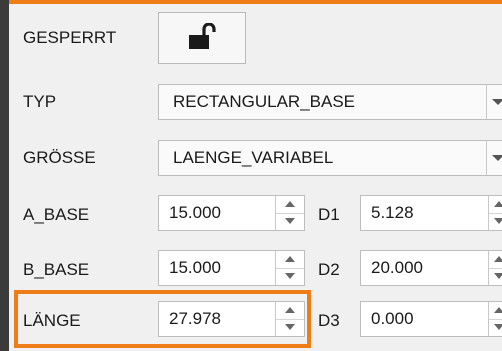 The width and height of the screenshot is (502, 351). I want to click on b-base-increment-button, so click(290, 260).